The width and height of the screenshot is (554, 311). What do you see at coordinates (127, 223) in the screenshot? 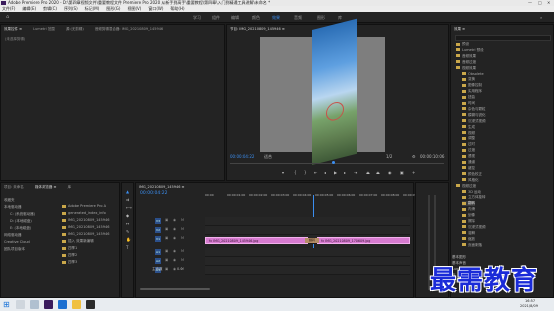
I see `slip-tool-icon: ↔` at bounding box center [127, 223].